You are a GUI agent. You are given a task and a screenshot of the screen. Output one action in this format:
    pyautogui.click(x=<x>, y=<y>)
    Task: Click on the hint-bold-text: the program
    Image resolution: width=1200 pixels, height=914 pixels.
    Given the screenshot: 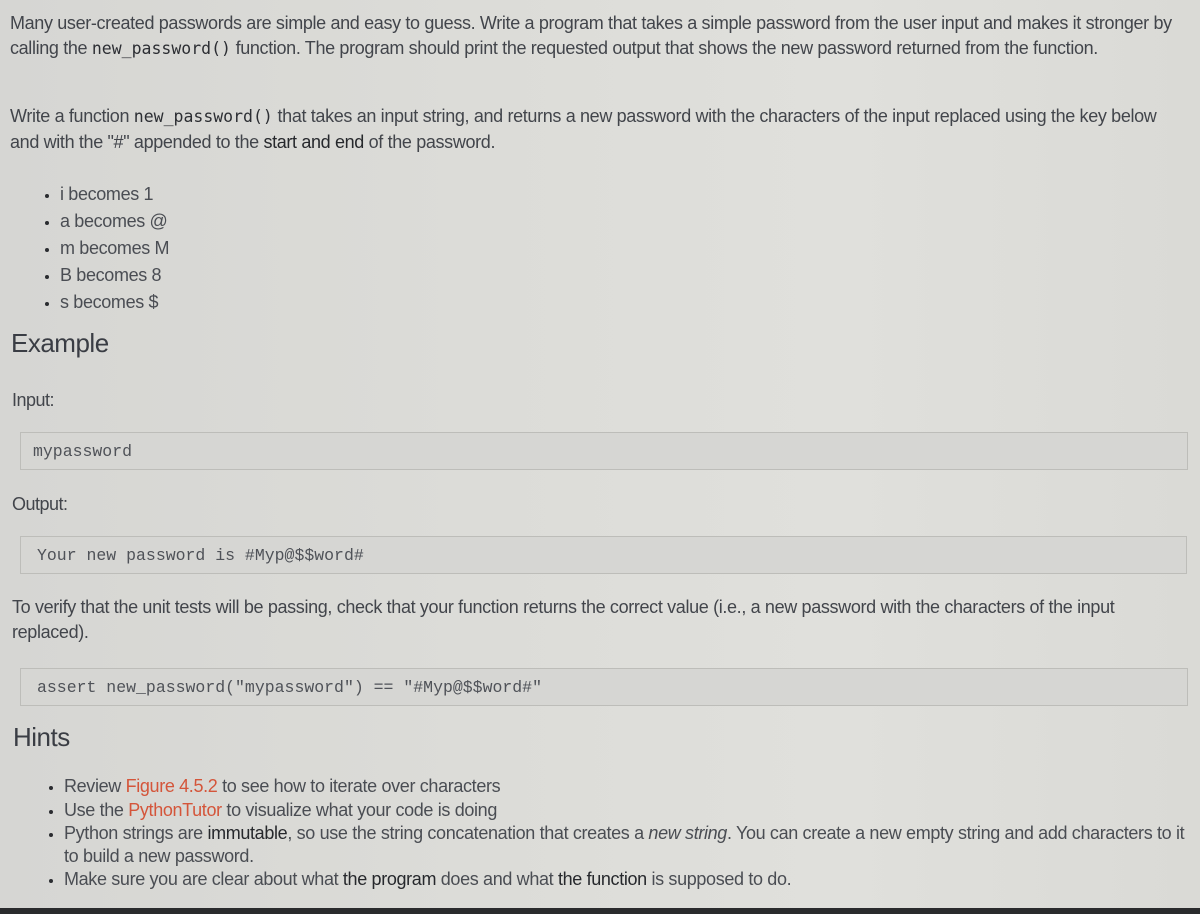 What is the action you would take?
    pyautogui.click(x=389, y=879)
    